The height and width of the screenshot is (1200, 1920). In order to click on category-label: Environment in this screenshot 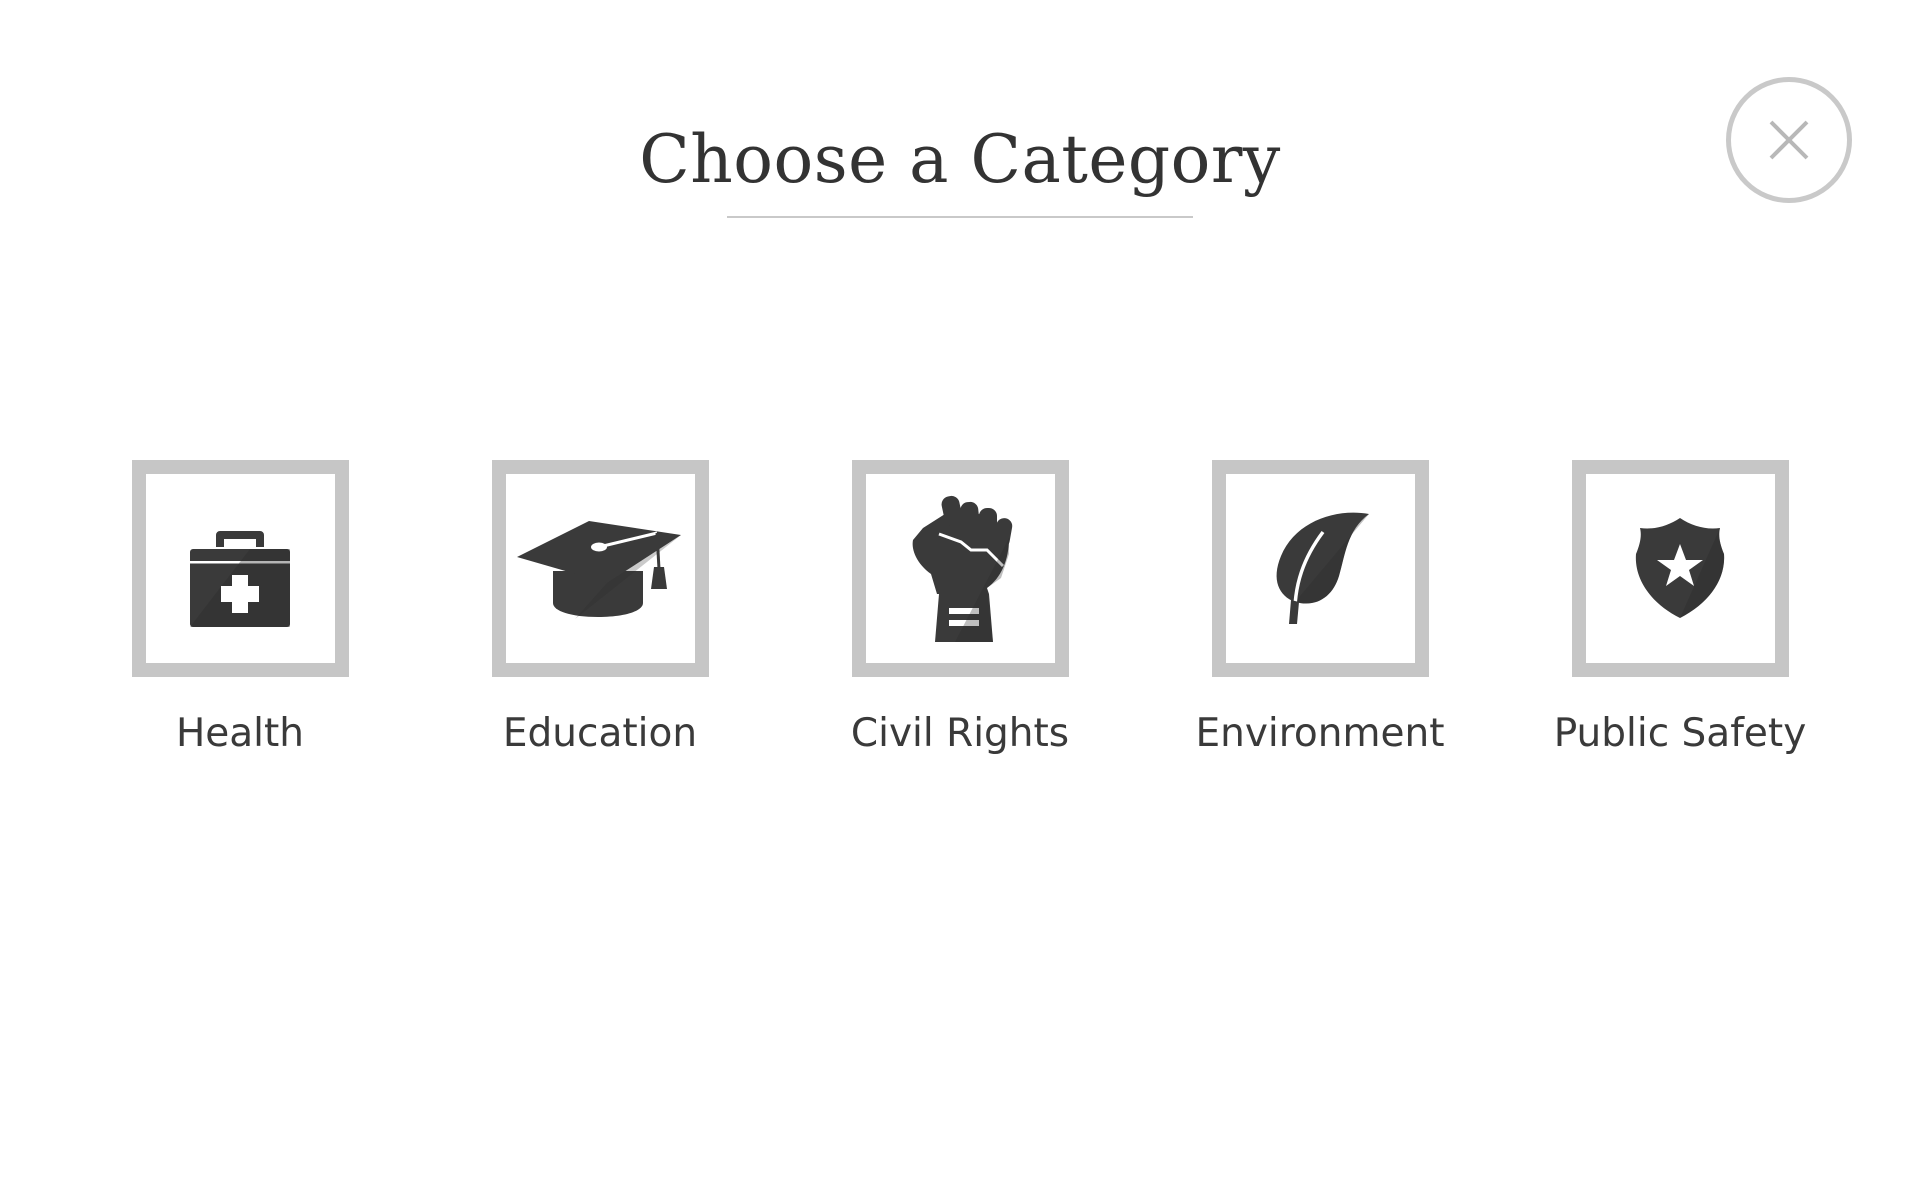, I will do `click(1320, 733)`.